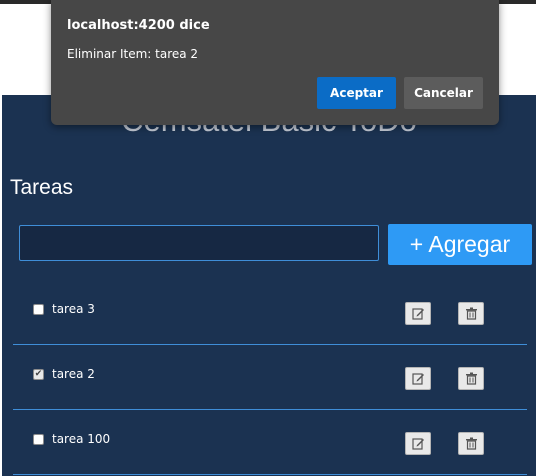 The image size is (536, 476). I want to click on task-checkbox: ✔, so click(38, 374).